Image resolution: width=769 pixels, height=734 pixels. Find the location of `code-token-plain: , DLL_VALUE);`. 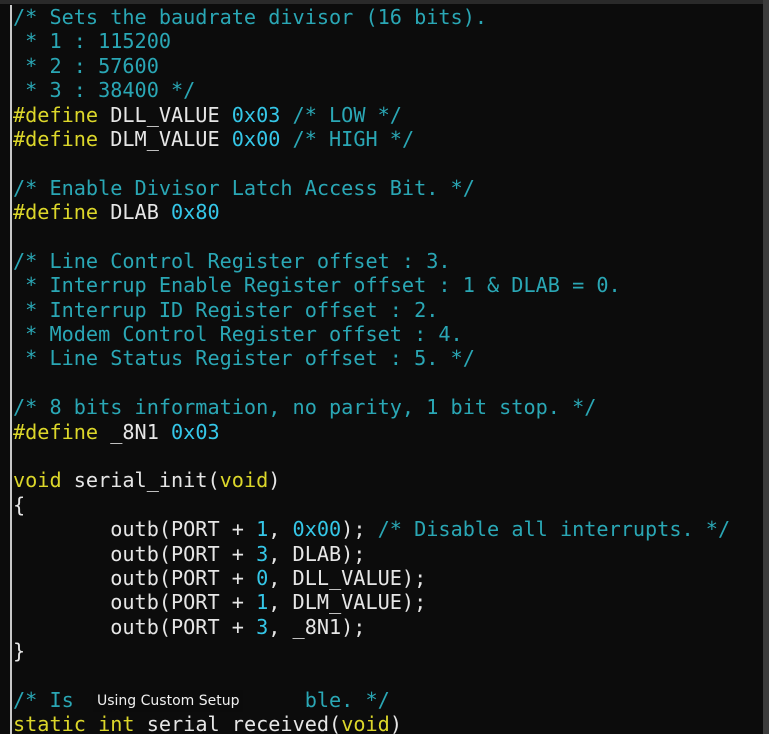

code-token-plain: , DLL_VALUE); is located at coordinates (347, 577).